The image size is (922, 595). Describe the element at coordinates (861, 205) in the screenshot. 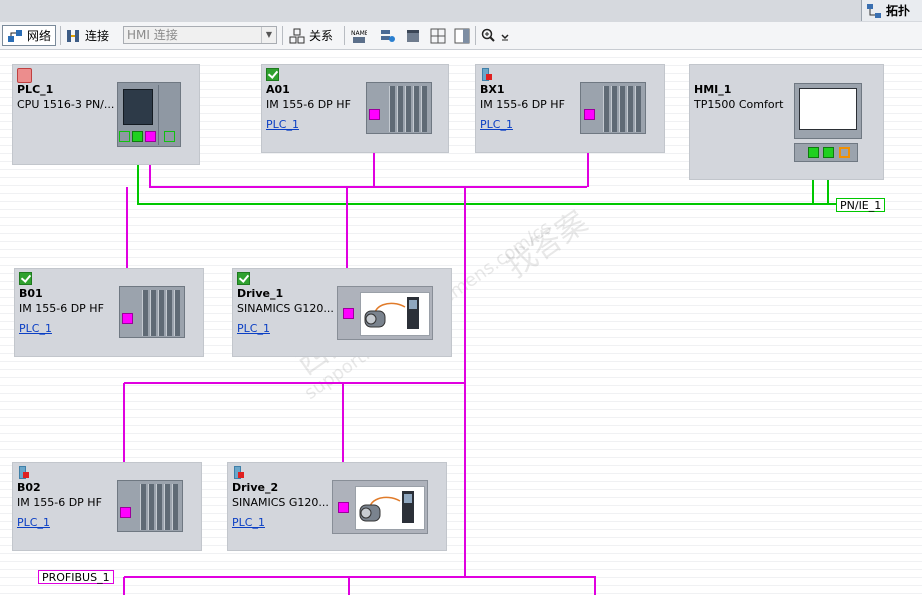

I see `pnie-network-label: PN/IE_1` at that location.